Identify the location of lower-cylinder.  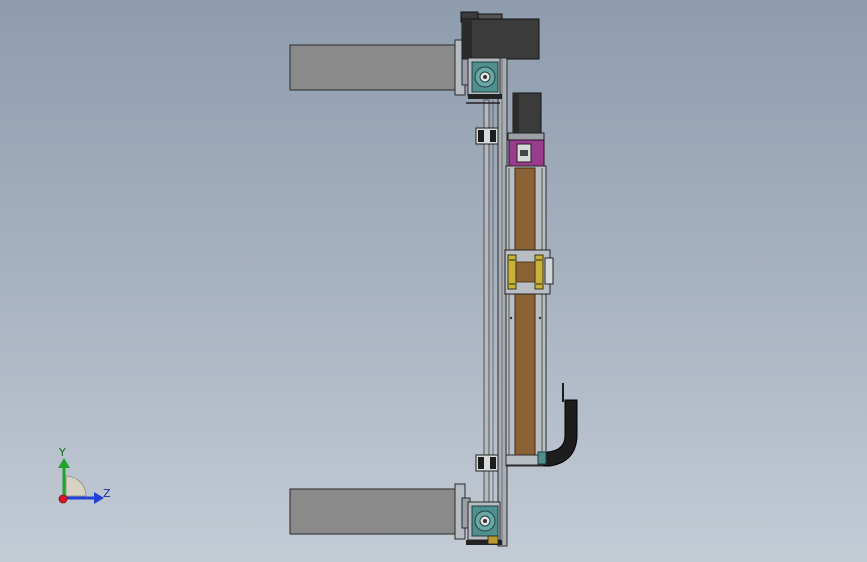
(380, 511).